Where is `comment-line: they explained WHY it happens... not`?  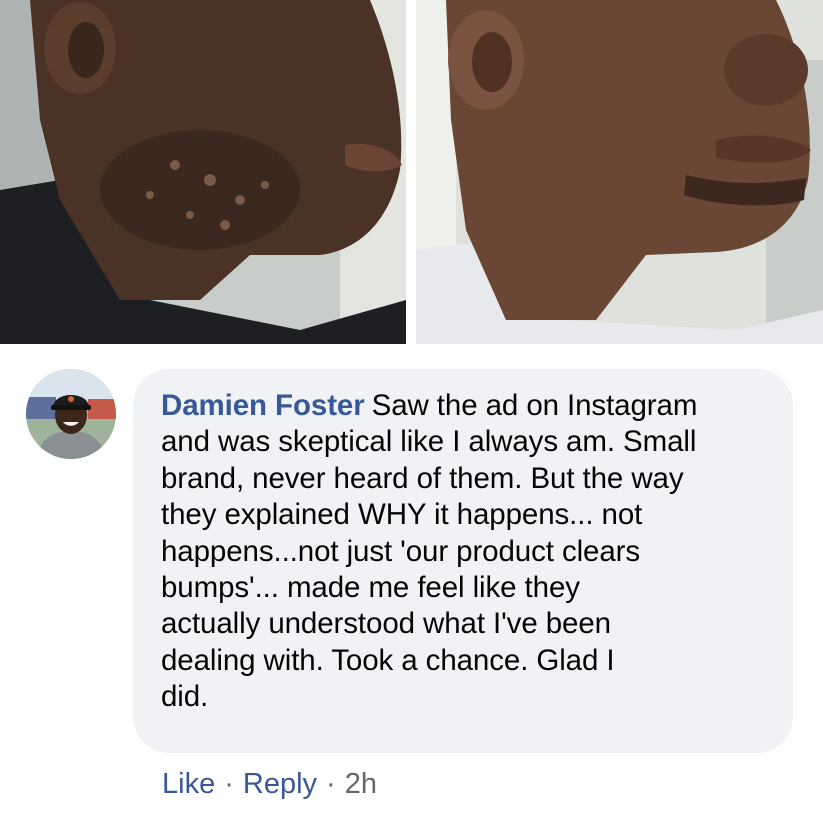 comment-line: they explained WHY it happens... not is located at coordinates (402, 515).